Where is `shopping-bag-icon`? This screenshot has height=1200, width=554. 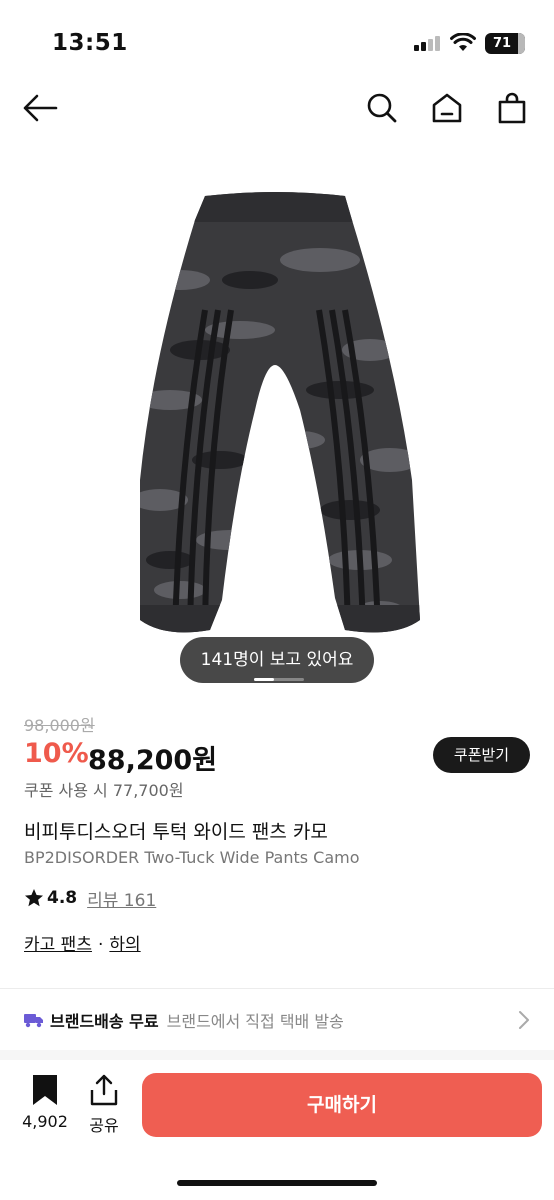
shopping-bag-icon is located at coordinates (512, 108).